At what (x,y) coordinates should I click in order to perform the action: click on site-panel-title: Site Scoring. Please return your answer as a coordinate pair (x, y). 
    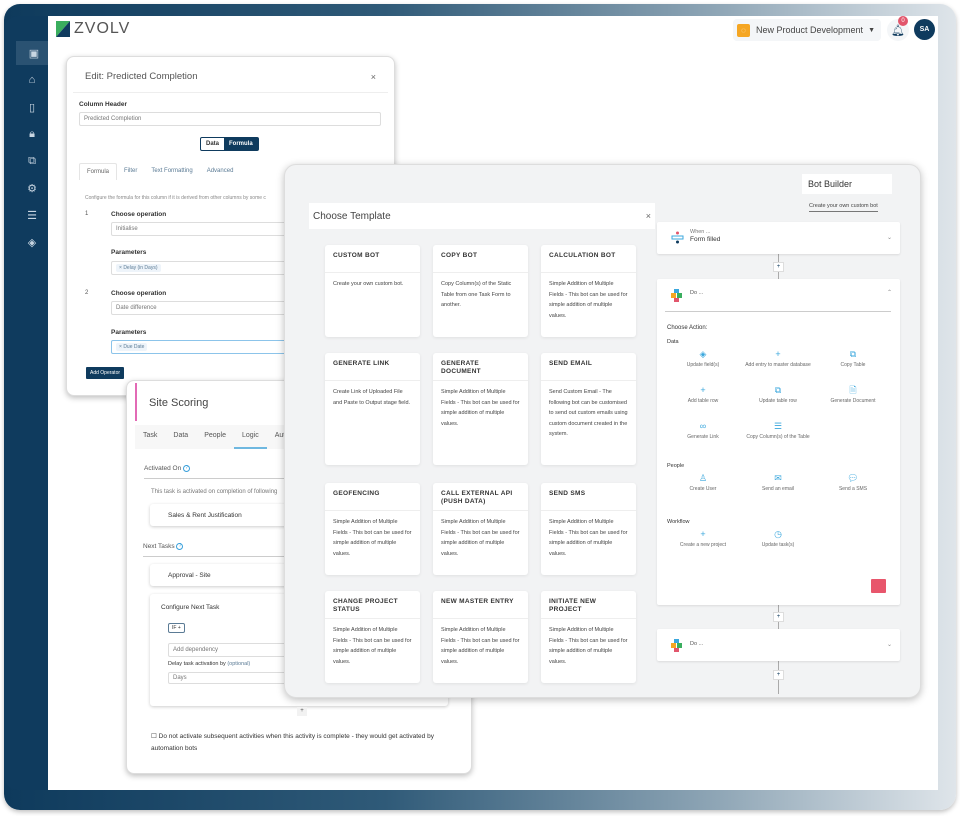
    Looking at the image, I should click on (179, 403).